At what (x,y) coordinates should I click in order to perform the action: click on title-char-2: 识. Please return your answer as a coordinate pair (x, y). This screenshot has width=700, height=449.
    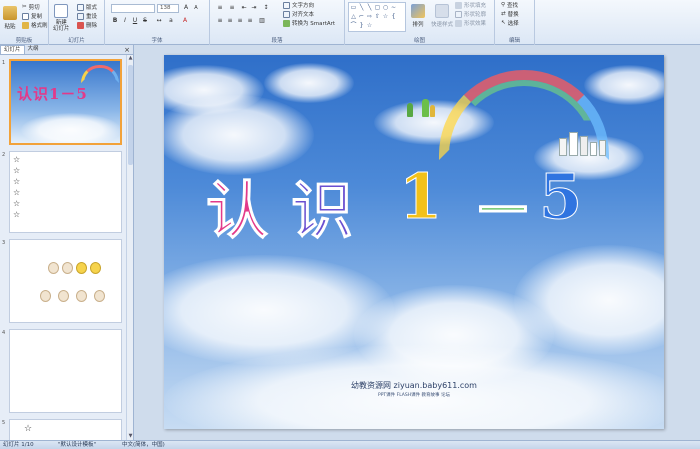
    Looking at the image, I should click on (321, 205).